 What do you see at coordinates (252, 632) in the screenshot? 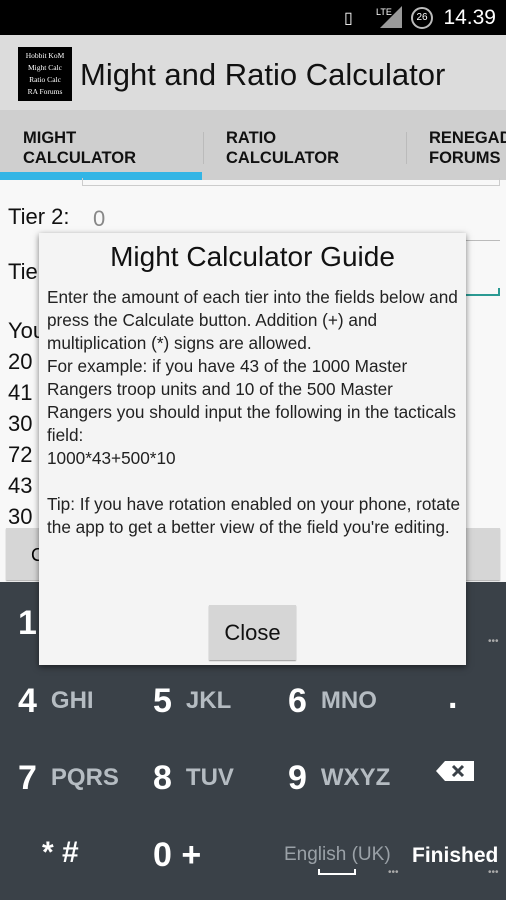
I see `close-button: Close` at bounding box center [252, 632].